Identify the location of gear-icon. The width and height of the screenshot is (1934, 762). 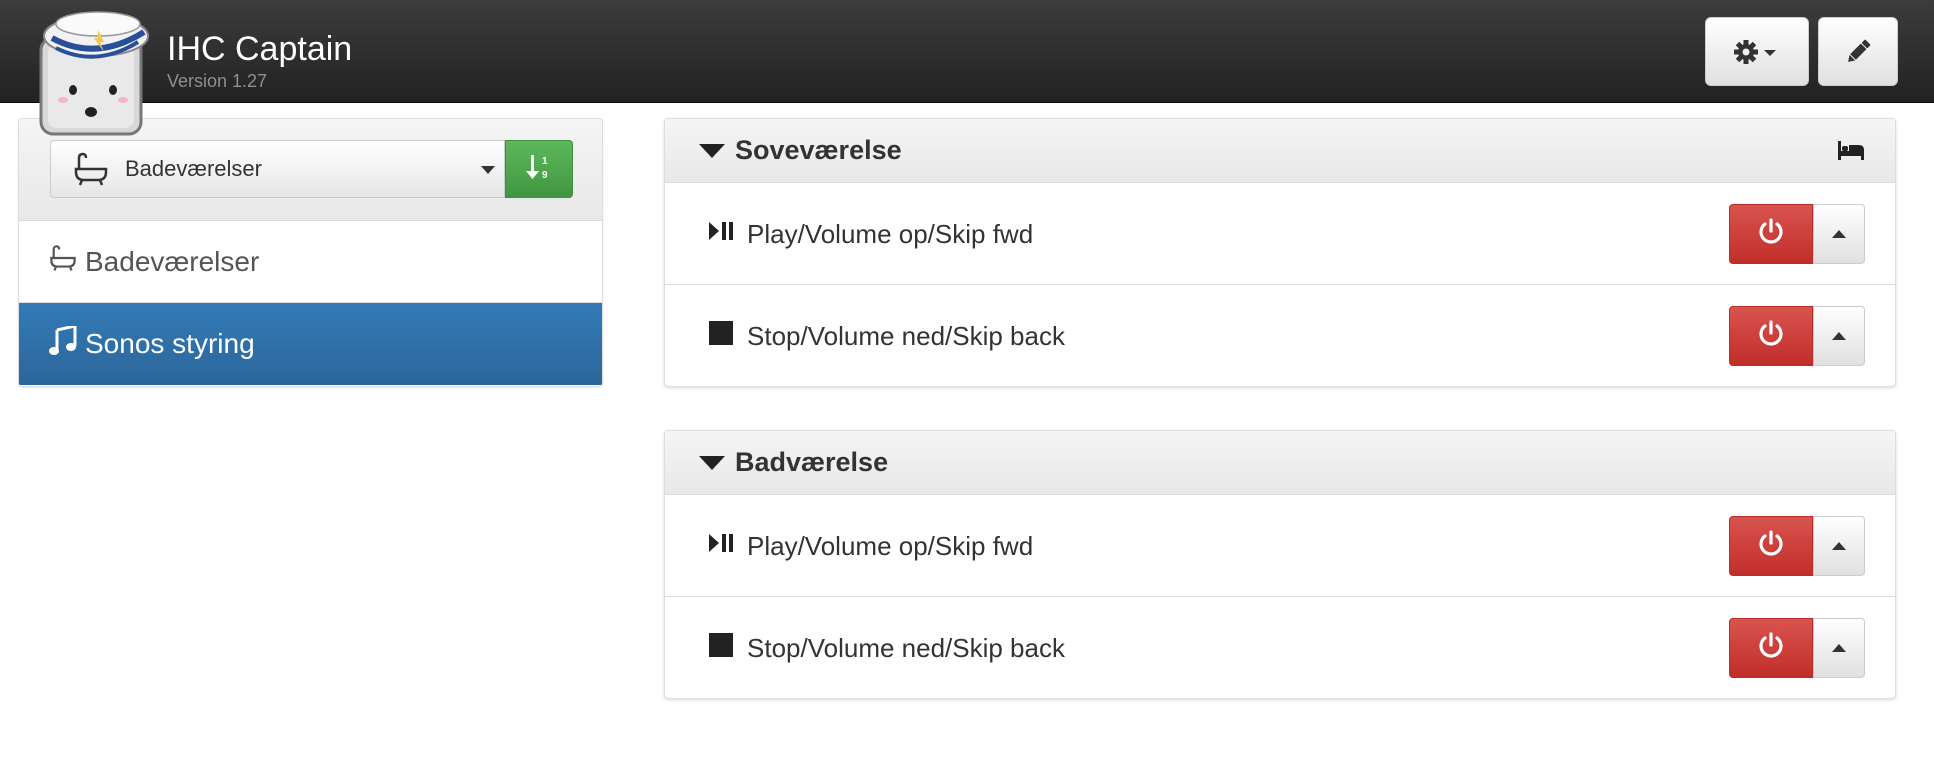
(1757, 52).